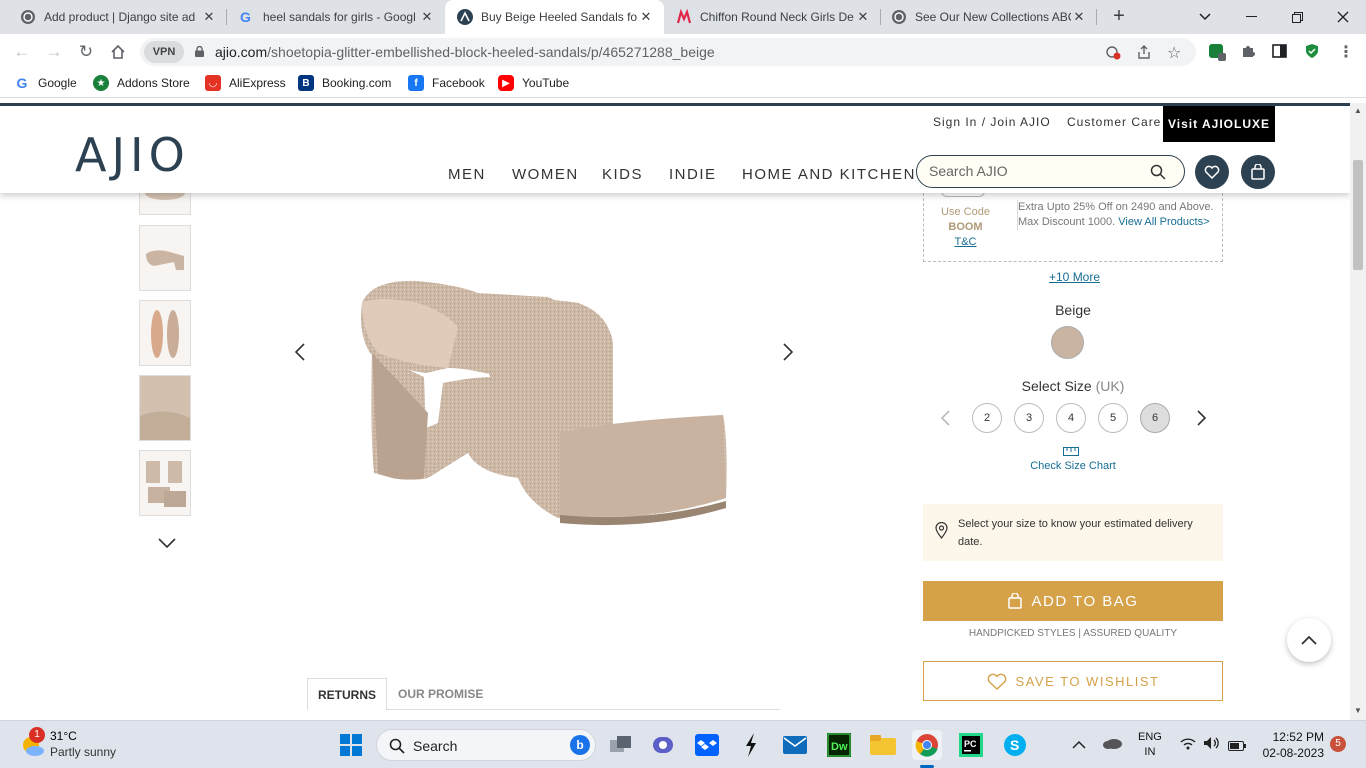 The width and height of the screenshot is (1366, 768). What do you see at coordinates (141, 83) in the screenshot?
I see `bookmark-addons-store: ★ Addons Store` at bounding box center [141, 83].